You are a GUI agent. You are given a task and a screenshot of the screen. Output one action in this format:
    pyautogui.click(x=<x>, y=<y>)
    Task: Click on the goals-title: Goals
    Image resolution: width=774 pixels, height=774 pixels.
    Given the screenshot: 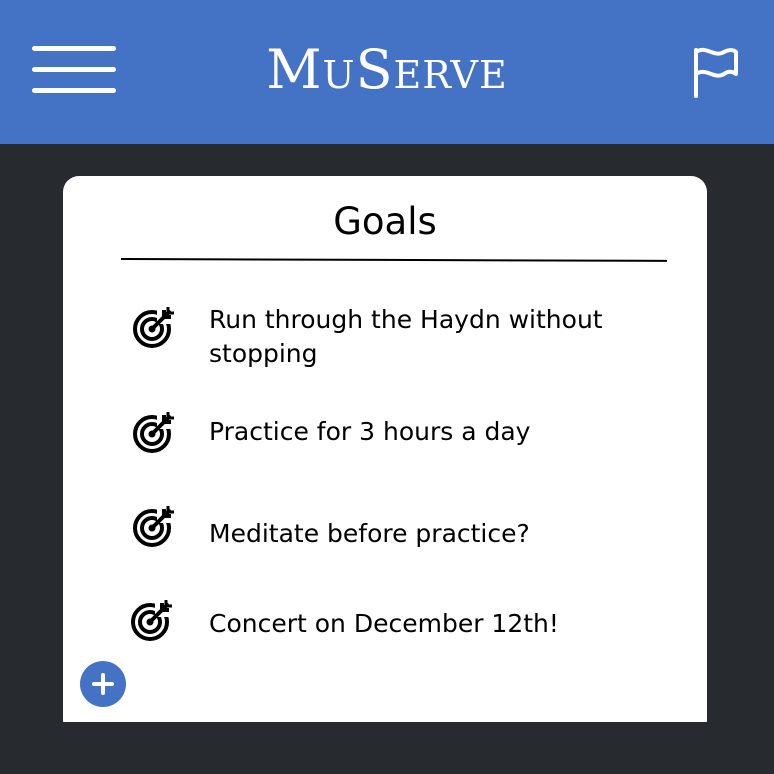 What is the action you would take?
    pyautogui.click(x=385, y=221)
    